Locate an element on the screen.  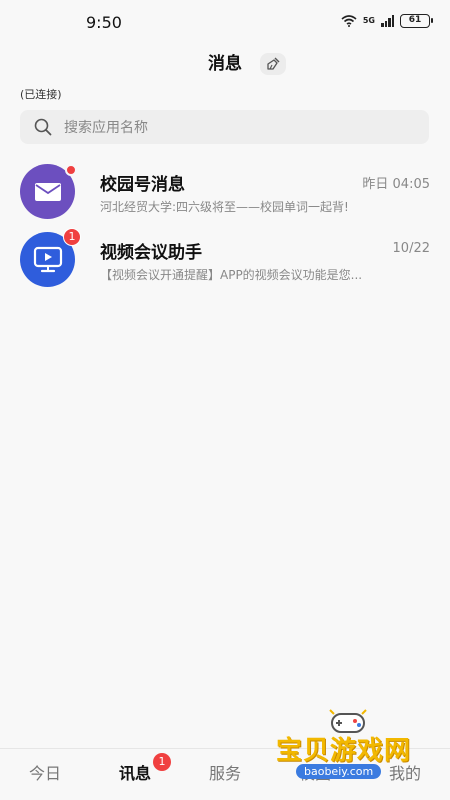
tab-label: 讯息 is located at coordinates (134, 773).